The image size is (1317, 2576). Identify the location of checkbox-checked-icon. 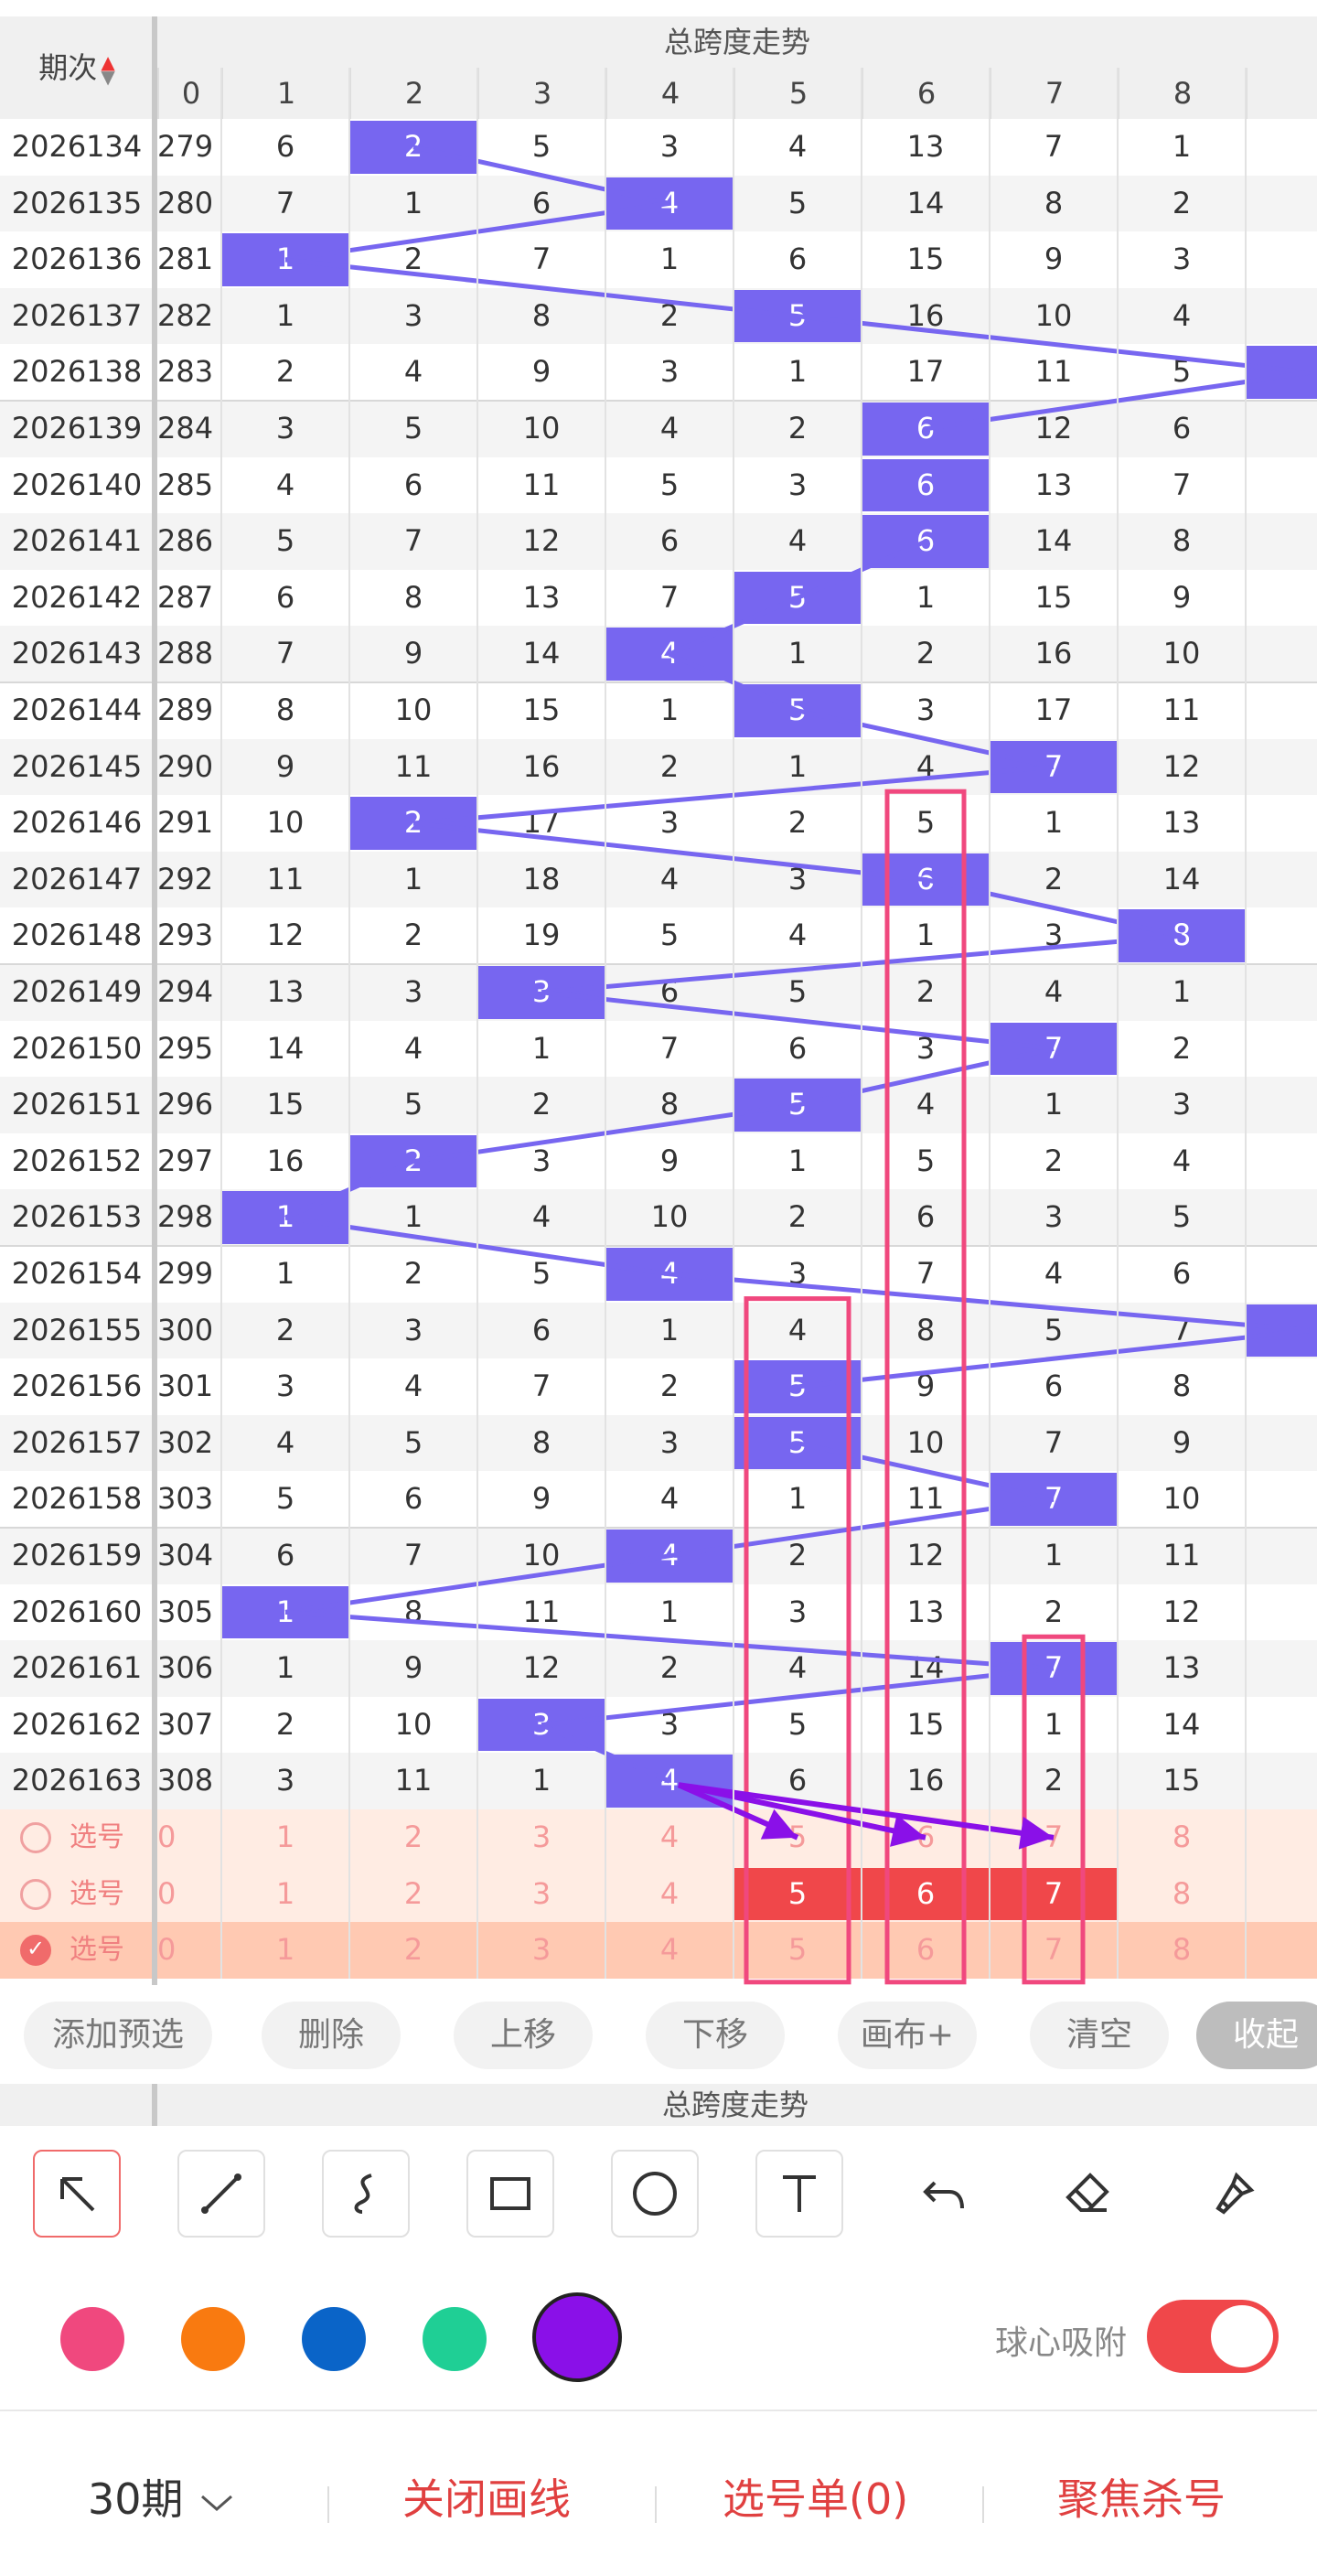
(35, 1951).